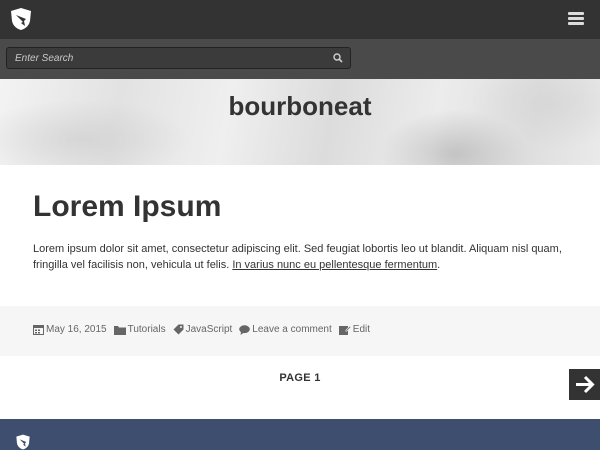 The height and width of the screenshot is (450, 600). What do you see at coordinates (38, 330) in the screenshot?
I see `calendar-icon` at bounding box center [38, 330].